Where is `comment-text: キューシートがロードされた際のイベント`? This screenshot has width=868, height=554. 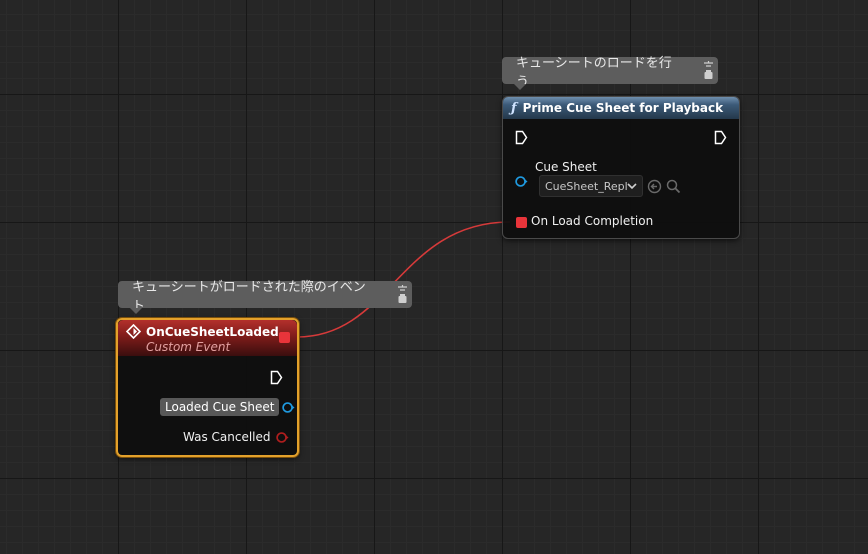 comment-text: キューシートがロードされた際のイベント is located at coordinates (249, 296).